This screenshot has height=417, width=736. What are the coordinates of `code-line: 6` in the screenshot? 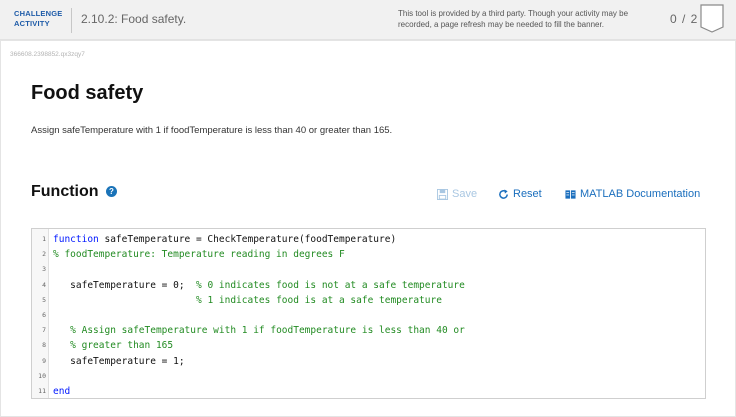 It's located at (368, 315).